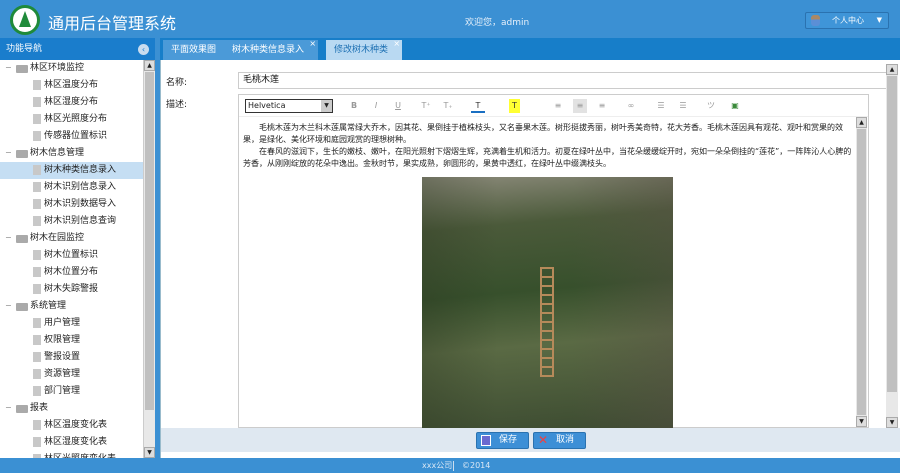  Describe the element at coordinates (194, 50) in the screenshot. I see `tab-floor-plan: 平面效果图` at that location.